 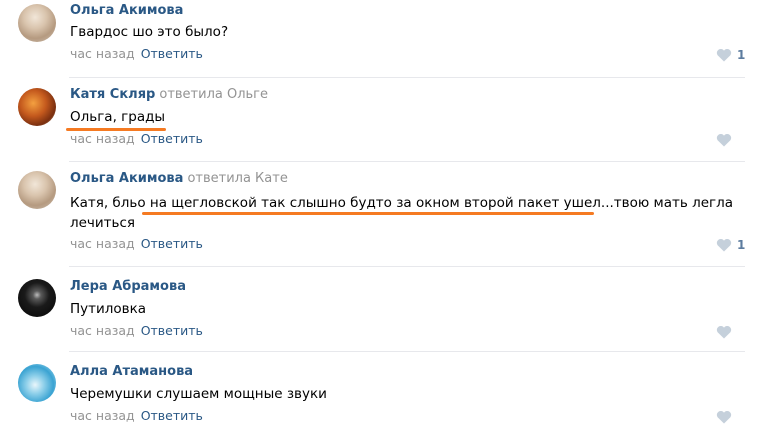 I want to click on author-line: Катя Скляр ответила Ольге, so click(x=169, y=94).